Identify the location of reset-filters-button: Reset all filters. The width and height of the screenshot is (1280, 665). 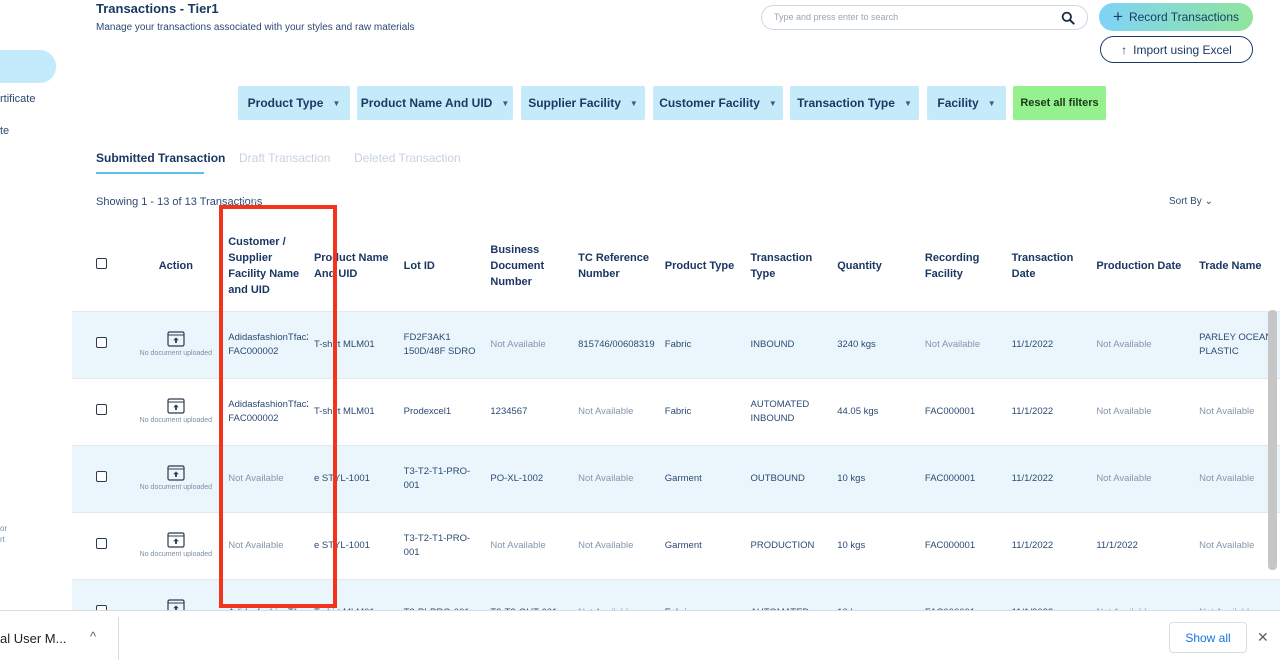
(1059, 103).